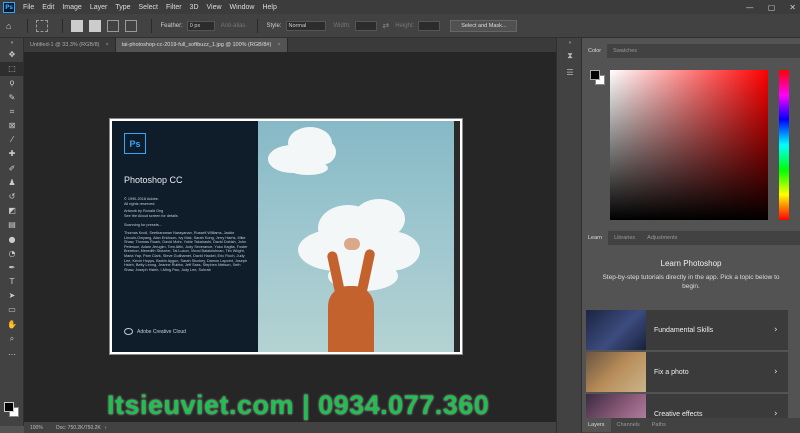 This screenshot has height=433, width=800. What do you see at coordinates (155, 331) in the screenshot?
I see `creative-cloud-logo: Adobe Creative Cloud` at bounding box center [155, 331].